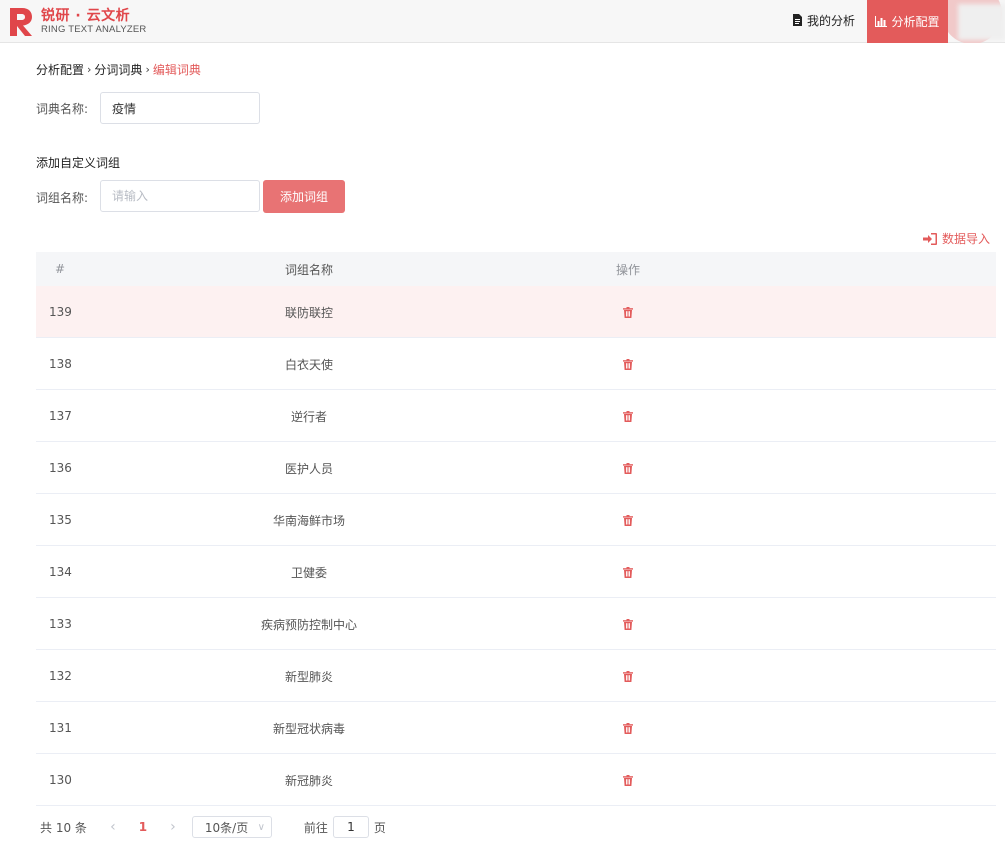  Describe the element at coordinates (60, 728) in the screenshot. I see `row-index: 131` at that location.